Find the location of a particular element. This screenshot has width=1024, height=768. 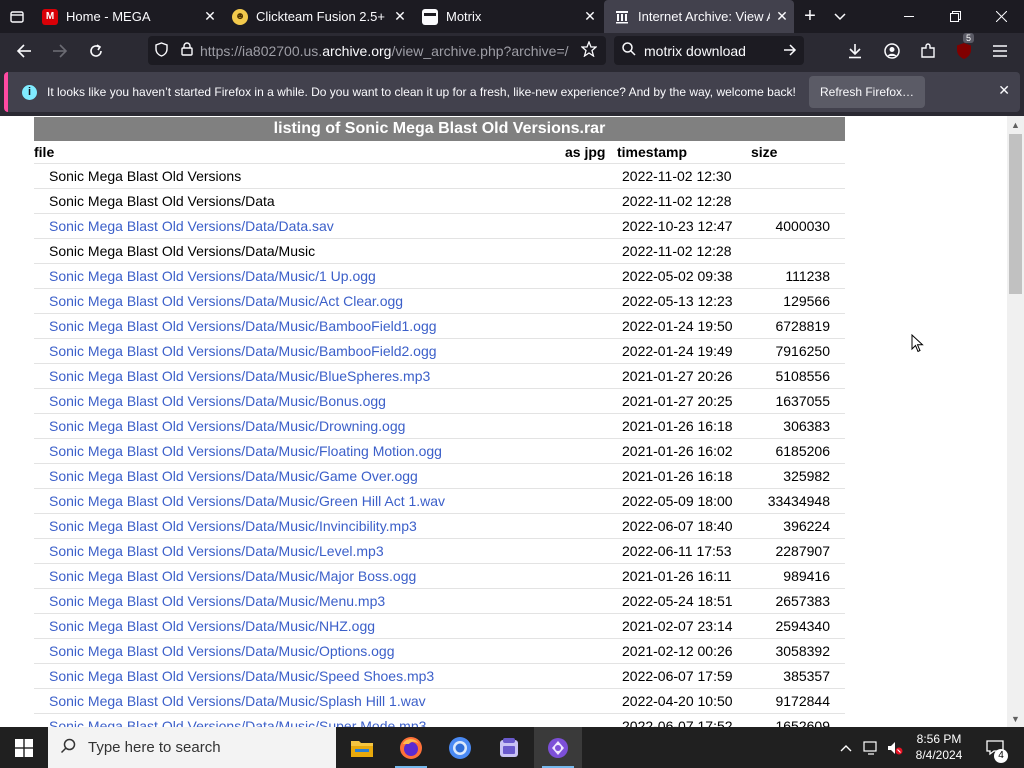

scrollbar-thumb is located at coordinates (1015, 214).